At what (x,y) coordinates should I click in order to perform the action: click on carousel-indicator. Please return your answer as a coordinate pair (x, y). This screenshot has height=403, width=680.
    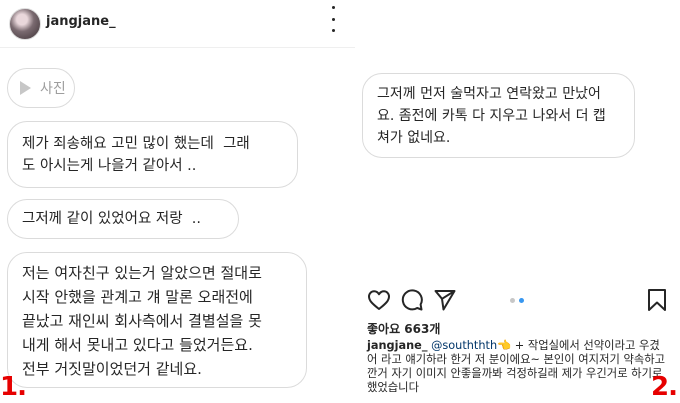
    Looking at the image, I should click on (517, 300).